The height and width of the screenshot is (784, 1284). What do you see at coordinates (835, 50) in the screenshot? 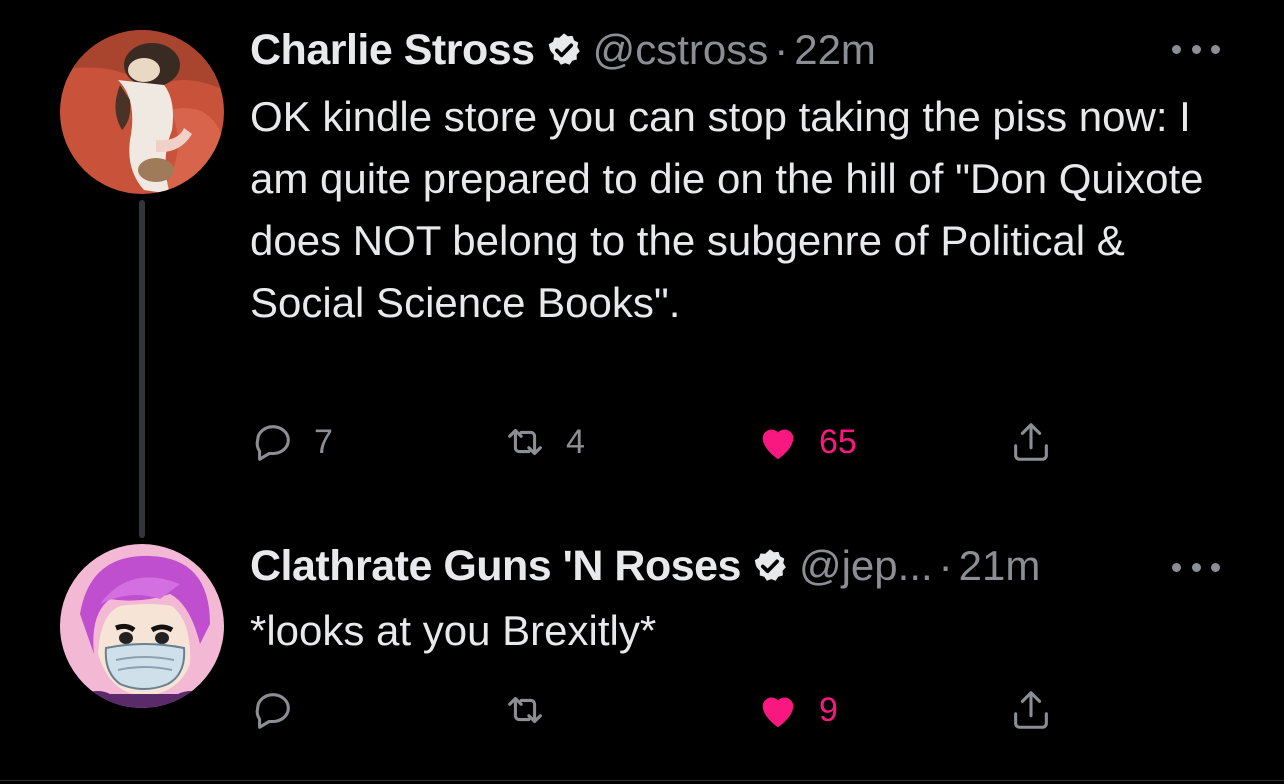
I see `timestamp: 22m` at bounding box center [835, 50].